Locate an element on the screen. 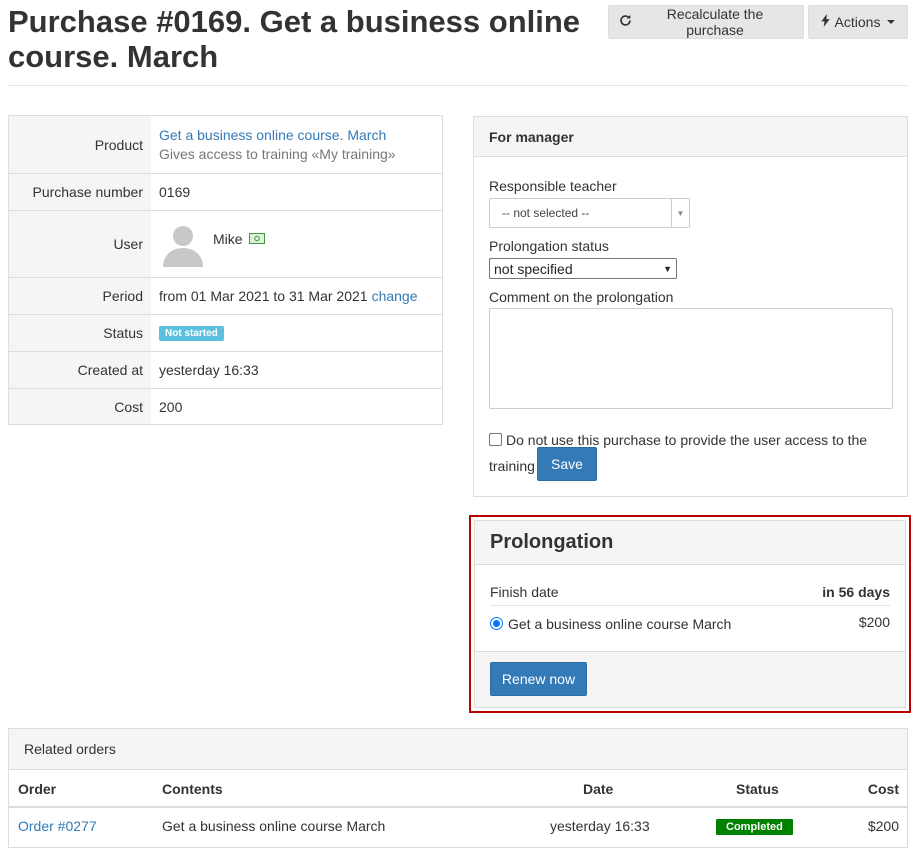 This screenshot has width=916, height=852. teacher-select-value: -- not selected -- is located at coordinates (546, 213).